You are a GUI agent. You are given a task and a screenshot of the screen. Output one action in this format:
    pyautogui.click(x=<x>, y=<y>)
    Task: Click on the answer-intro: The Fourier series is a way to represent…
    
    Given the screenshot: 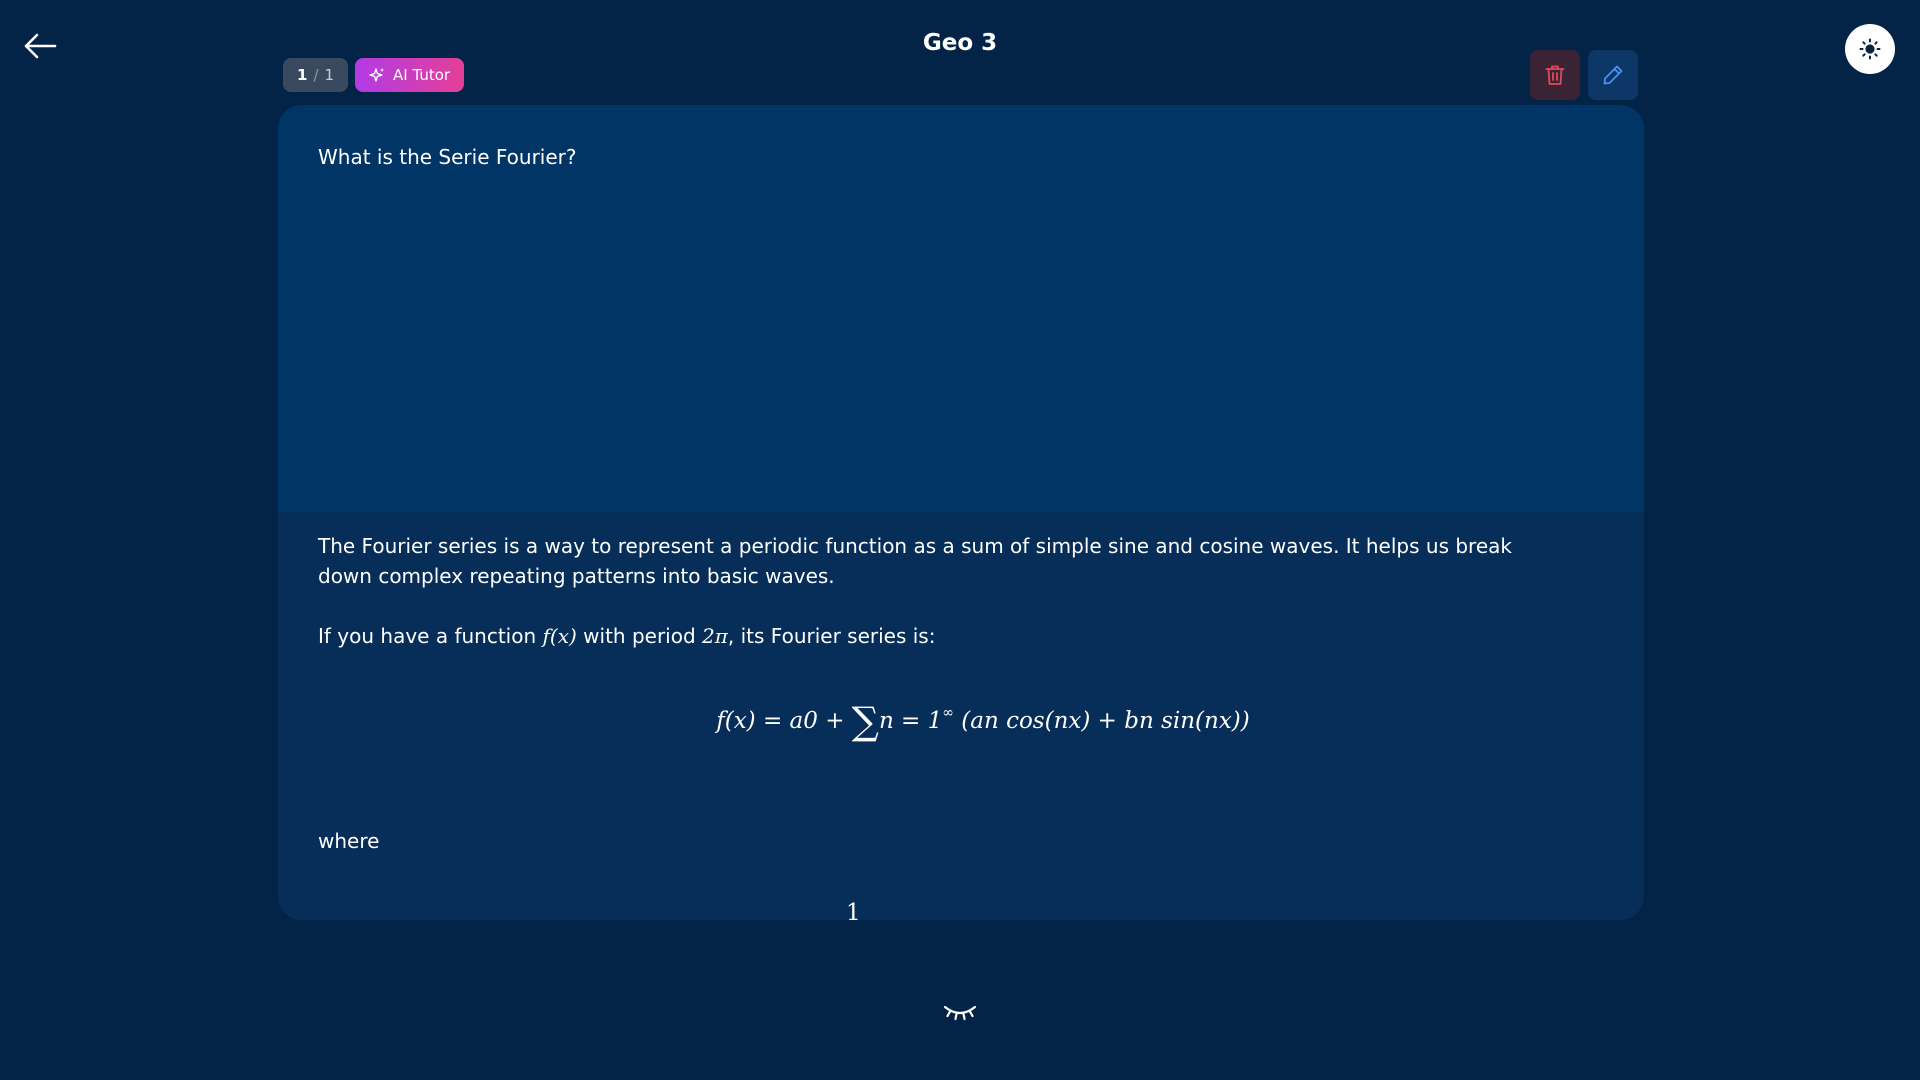 What is the action you would take?
    pyautogui.click(x=915, y=561)
    